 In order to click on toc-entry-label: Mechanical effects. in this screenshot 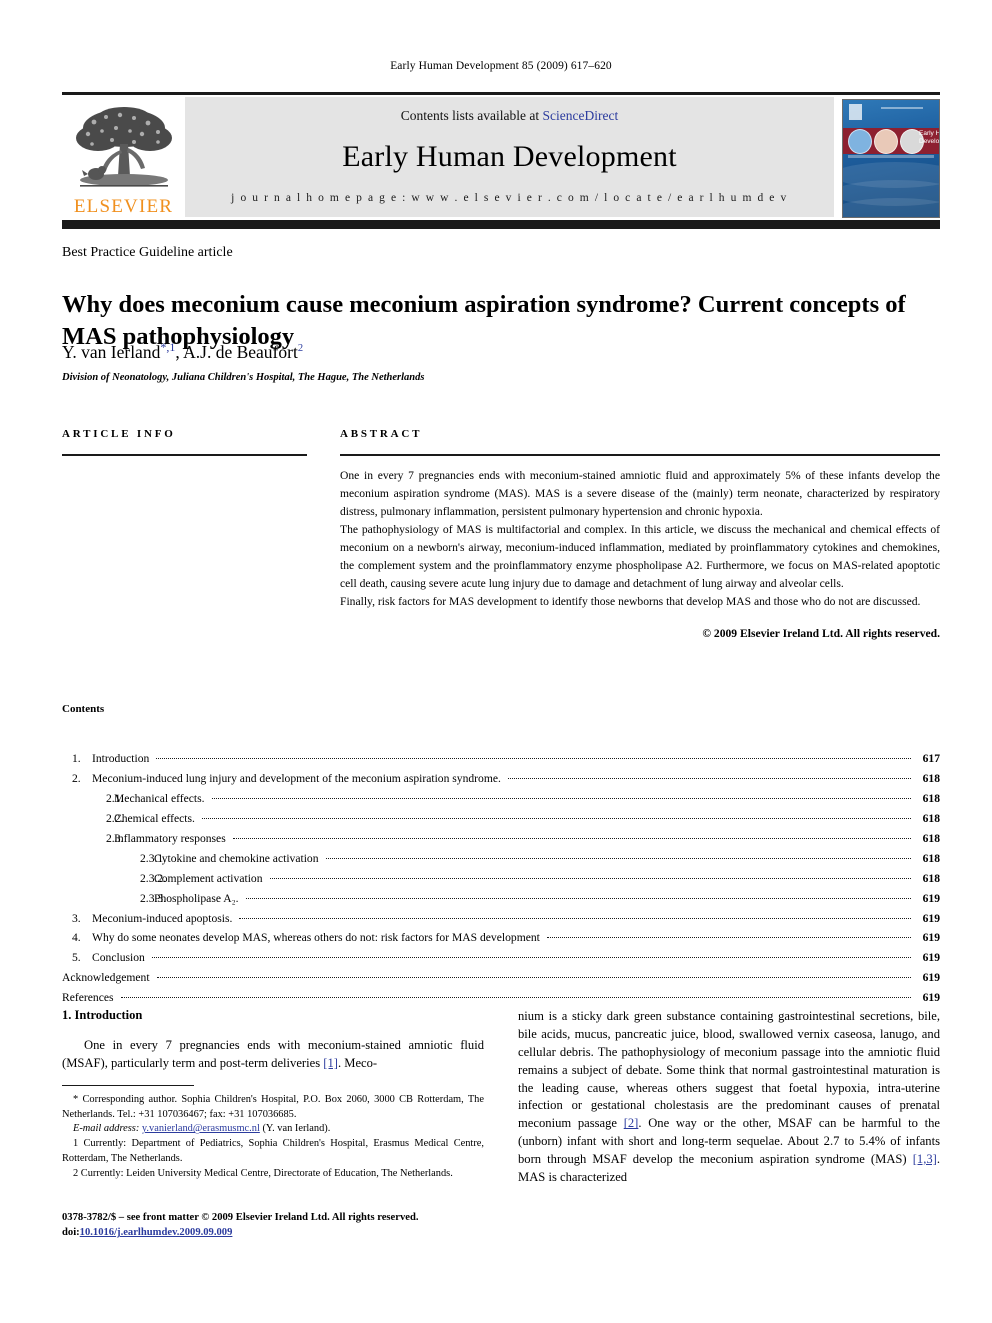, I will do `click(159, 798)`.